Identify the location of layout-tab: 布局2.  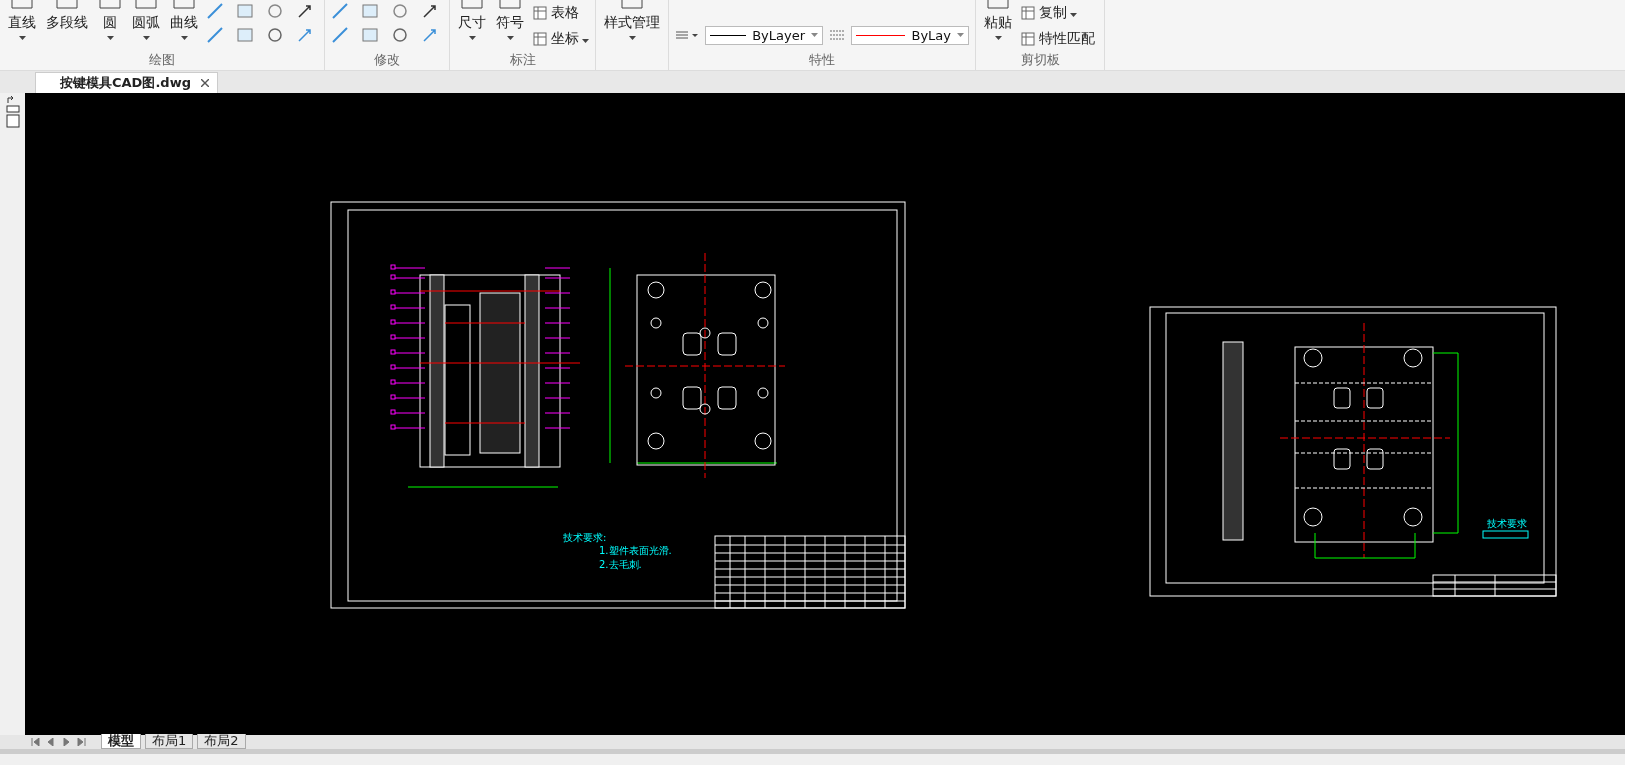
(221, 741).